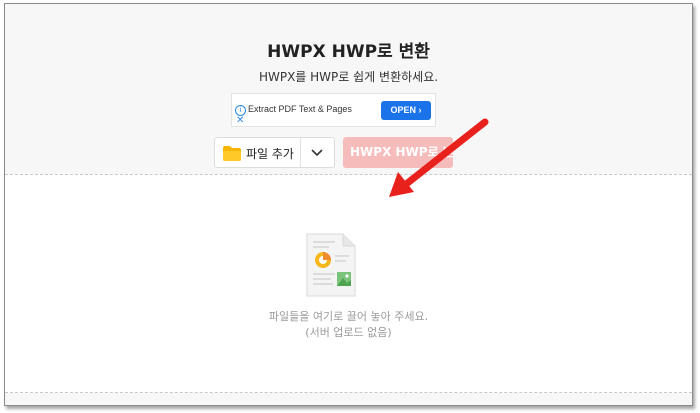  I want to click on ad-open-button: OPEN ›, so click(406, 110).